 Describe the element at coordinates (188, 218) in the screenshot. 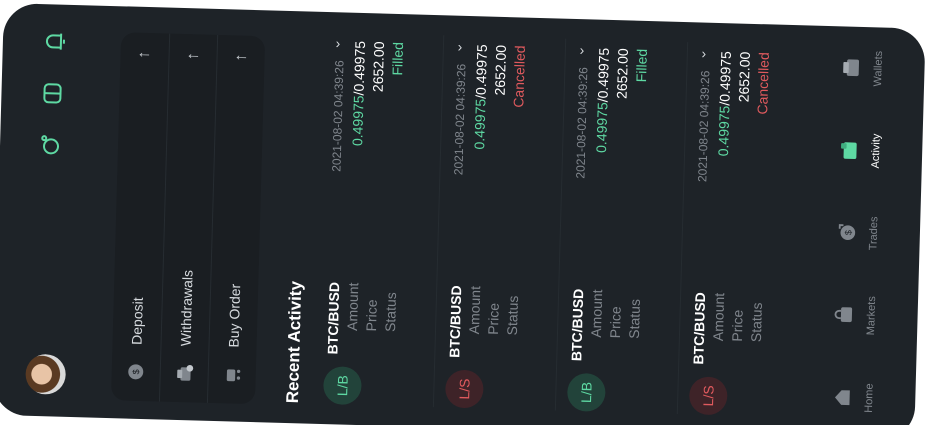

I see `quick-actions: $ Deposit ↑ Withdrawals ↑ Buy Order ↑` at that location.